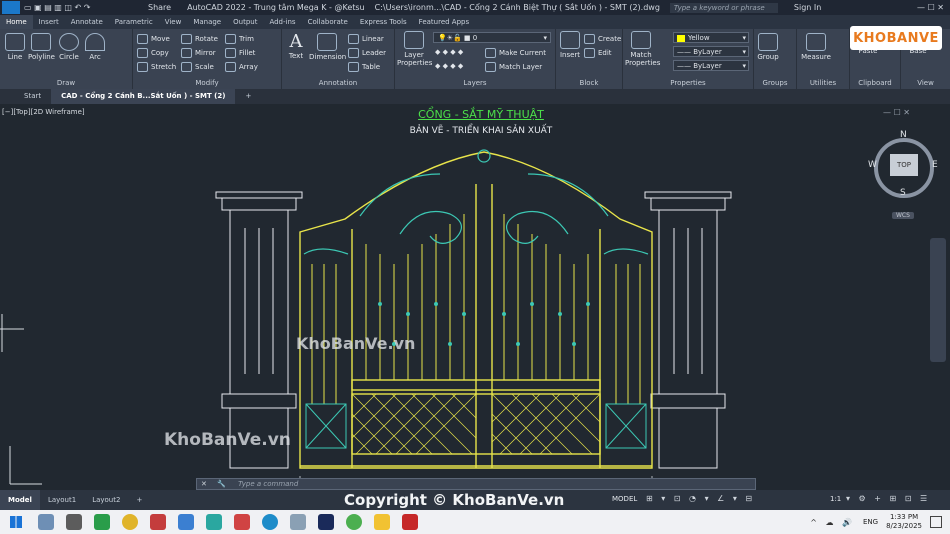  I want to click on annotation-scale: 1:1, so click(835, 499).